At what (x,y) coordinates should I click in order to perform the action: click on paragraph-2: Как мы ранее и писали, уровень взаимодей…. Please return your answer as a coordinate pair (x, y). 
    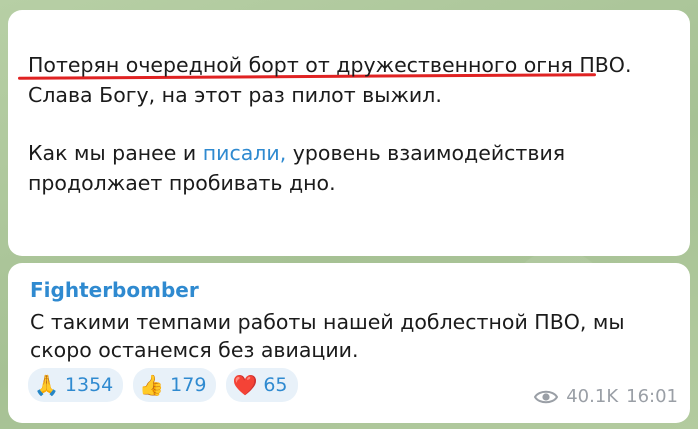
    Looking at the image, I should click on (353, 168).